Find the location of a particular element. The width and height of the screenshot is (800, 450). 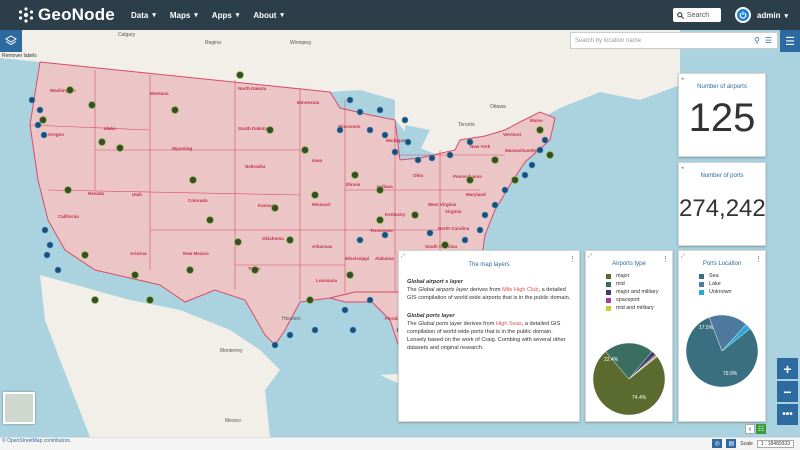

state-label: Arizona is located at coordinates (138, 253).